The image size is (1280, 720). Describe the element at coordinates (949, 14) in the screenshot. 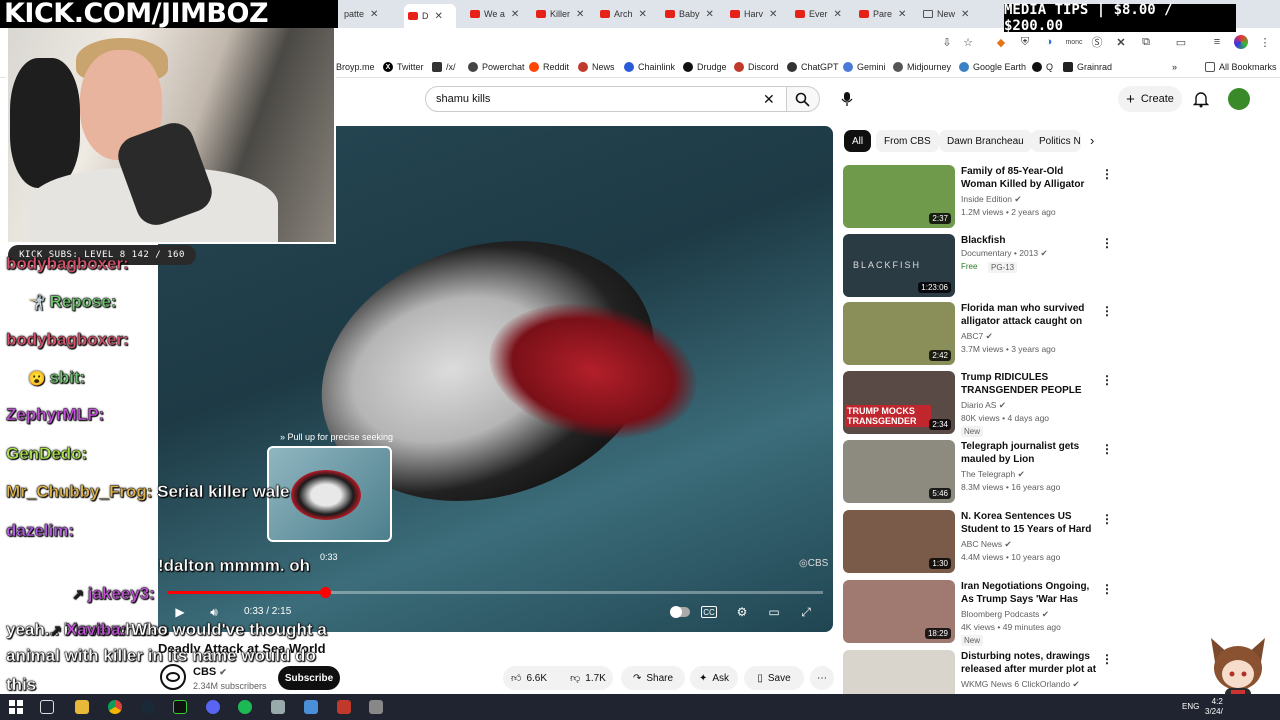

I see `browser-tab: New ✕` at that location.